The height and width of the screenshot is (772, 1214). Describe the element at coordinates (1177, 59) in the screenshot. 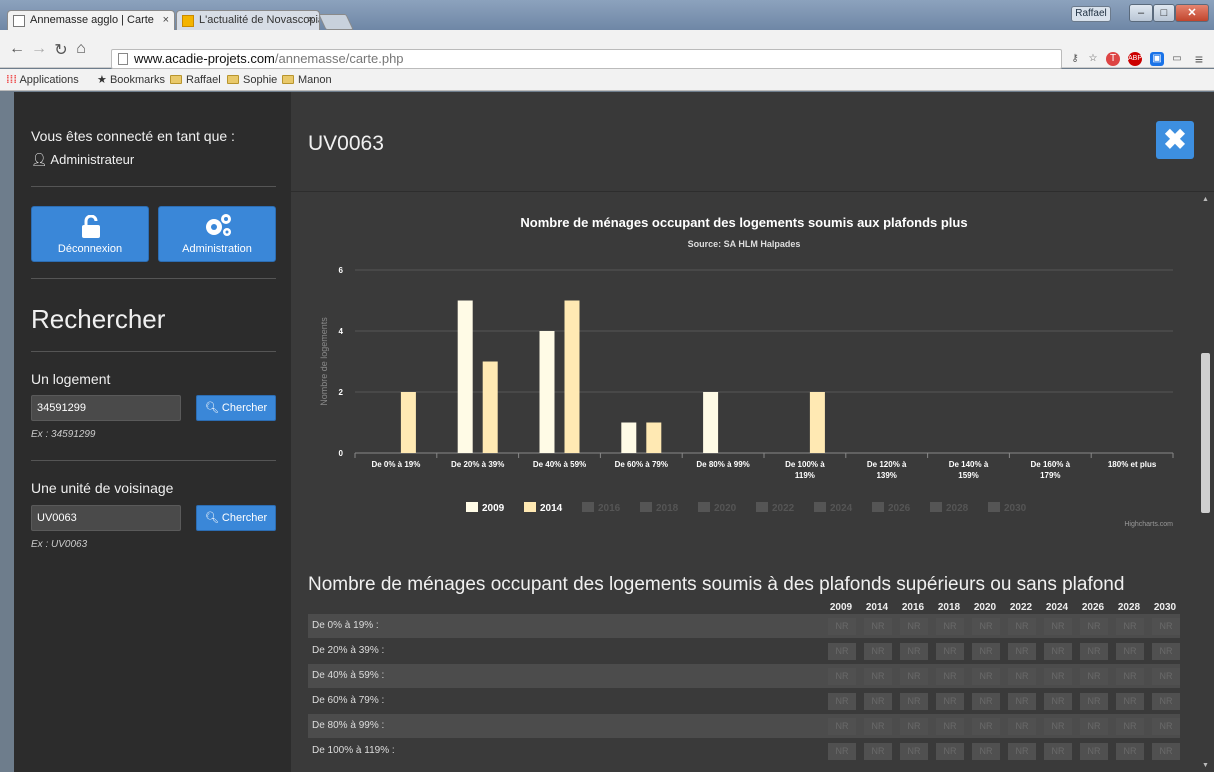

I see `cast-icon: ▭` at that location.